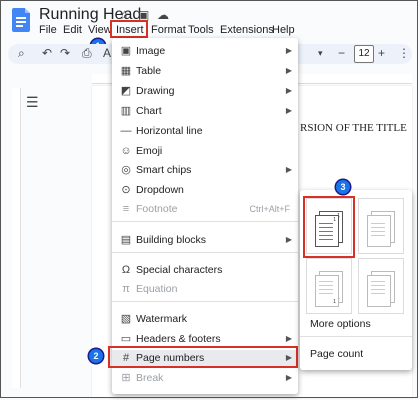 This screenshot has height=400, width=420. Describe the element at coordinates (381, 53) in the screenshot. I see `increase-font-icon: +` at that location.